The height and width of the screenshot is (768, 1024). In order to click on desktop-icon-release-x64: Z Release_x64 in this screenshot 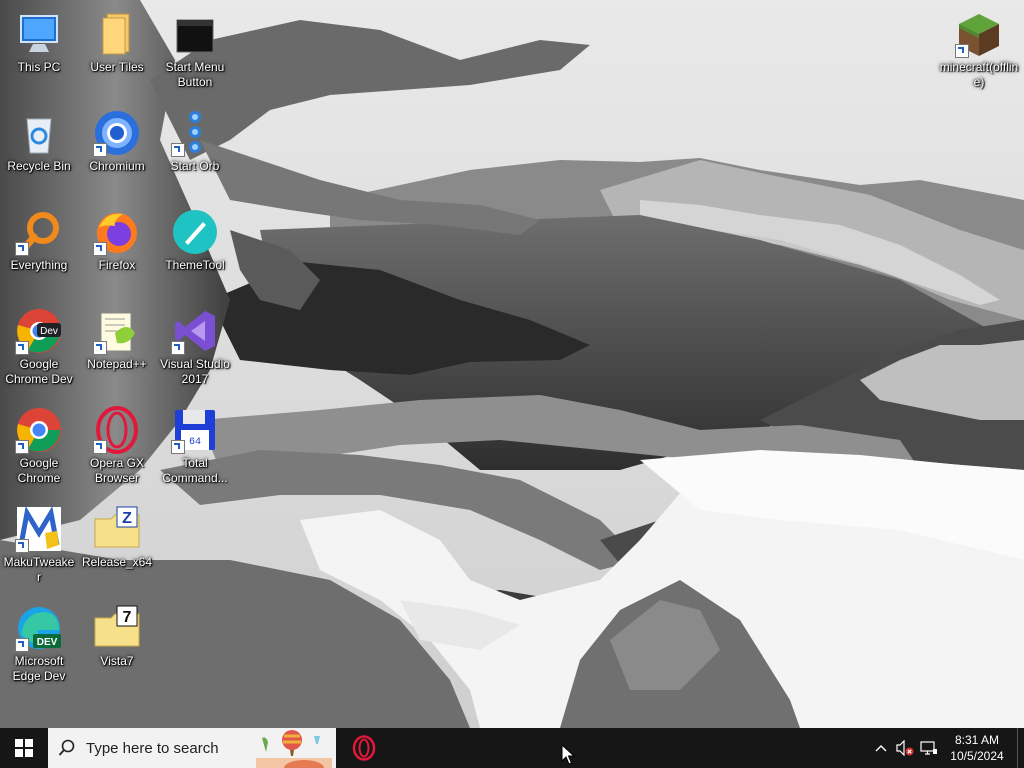, I will do `click(117, 534)`.